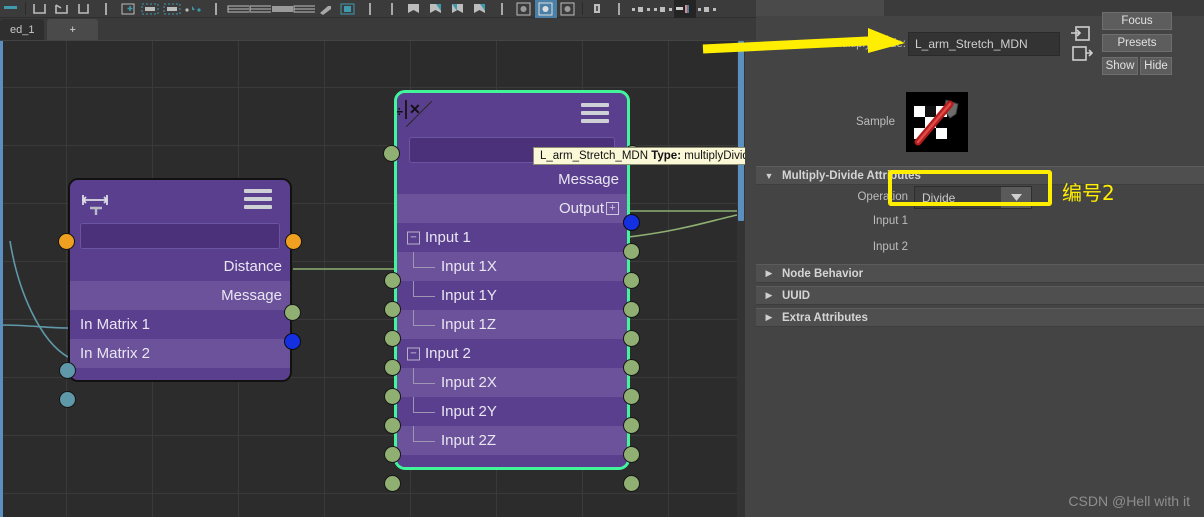  What do you see at coordinates (512, 324) in the screenshot?
I see `node-mdn-row-input1z: Input 1Z` at bounding box center [512, 324].